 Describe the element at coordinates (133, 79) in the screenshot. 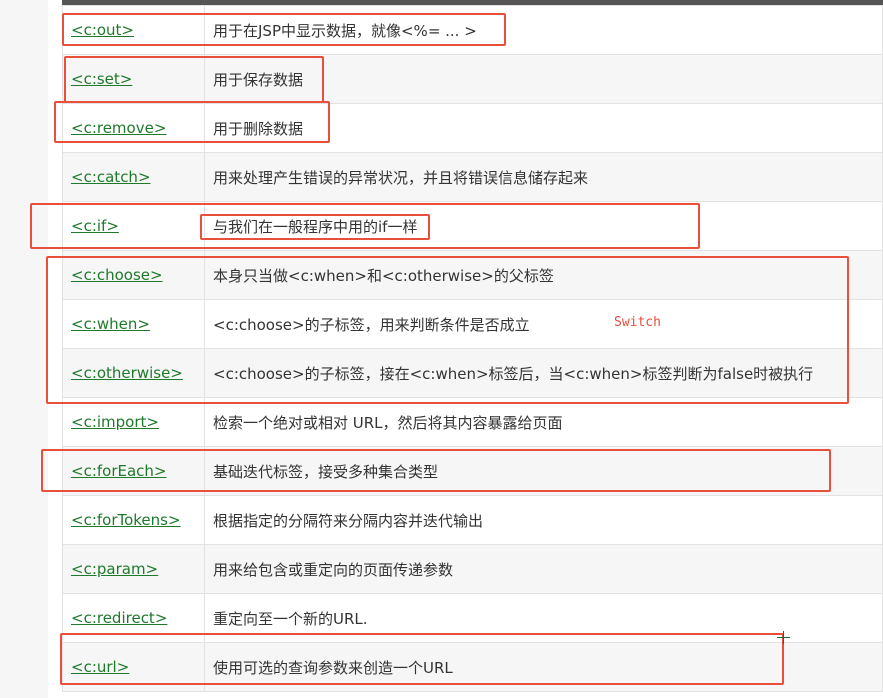

I see `tag-cell: <c:set>` at that location.